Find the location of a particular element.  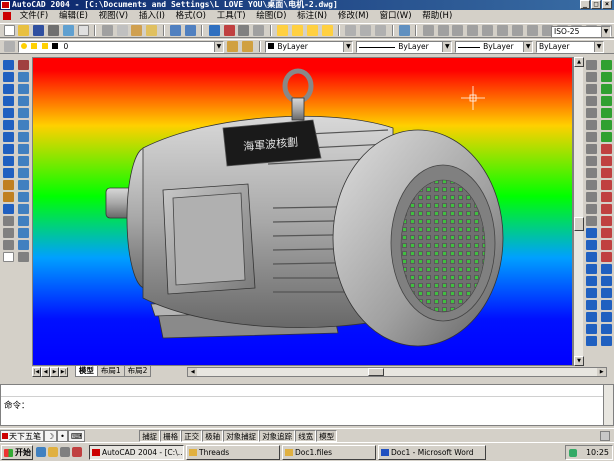

fillet-icon is located at coordinates (23, 233).